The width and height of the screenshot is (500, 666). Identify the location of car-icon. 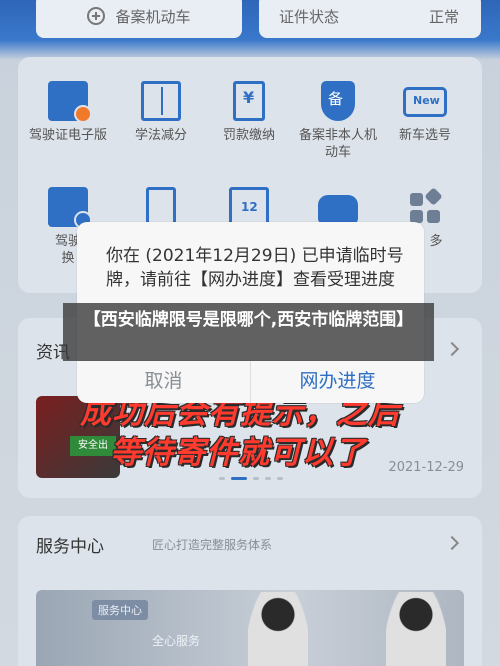
(338, 209).